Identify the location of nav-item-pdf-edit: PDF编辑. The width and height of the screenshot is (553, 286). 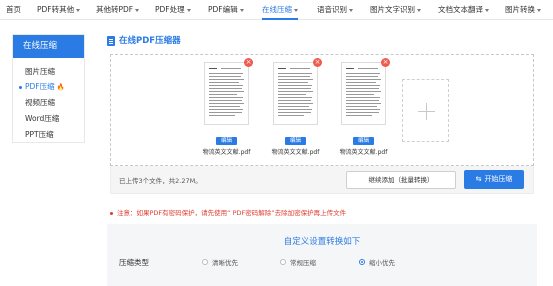
(226, 9).